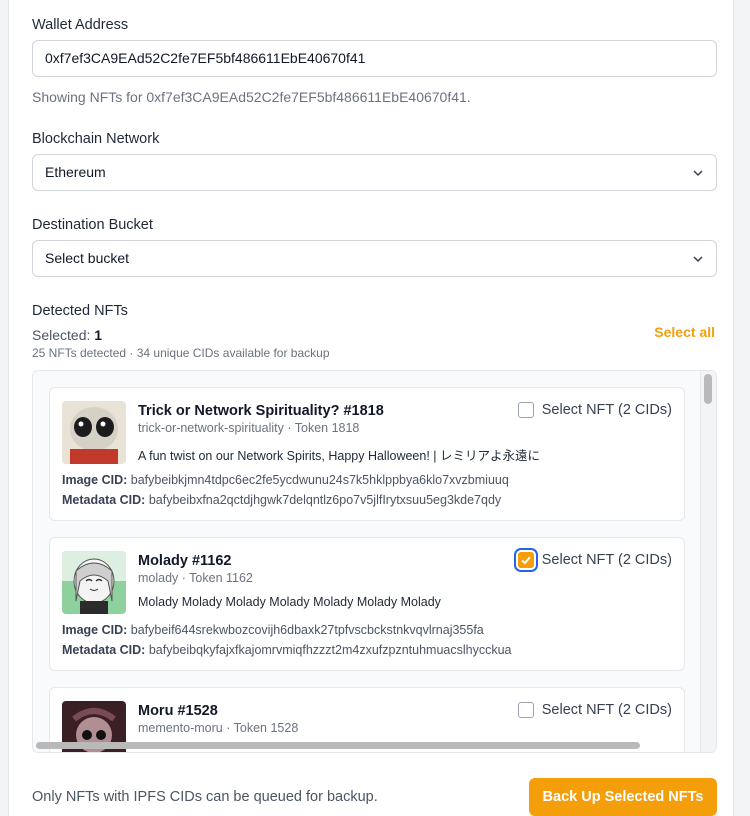 This screenshot has height=816, width=750. What do you see at coordinates (80, 25) in the screenshot?
I see `wallet-address-label: Wallet Address` at bounding box center [80, 25].